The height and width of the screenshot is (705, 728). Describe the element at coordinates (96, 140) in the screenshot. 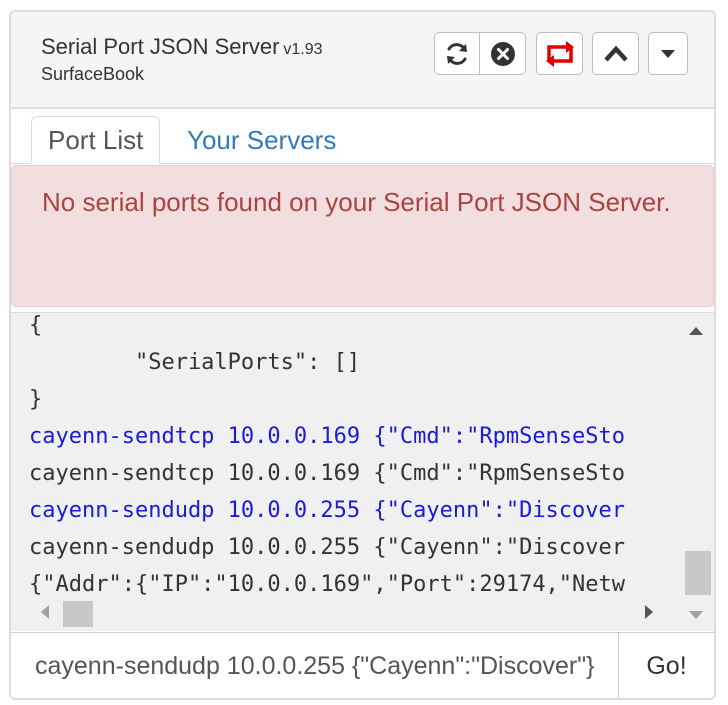

I see `tab-port-list: Port List` at that location.